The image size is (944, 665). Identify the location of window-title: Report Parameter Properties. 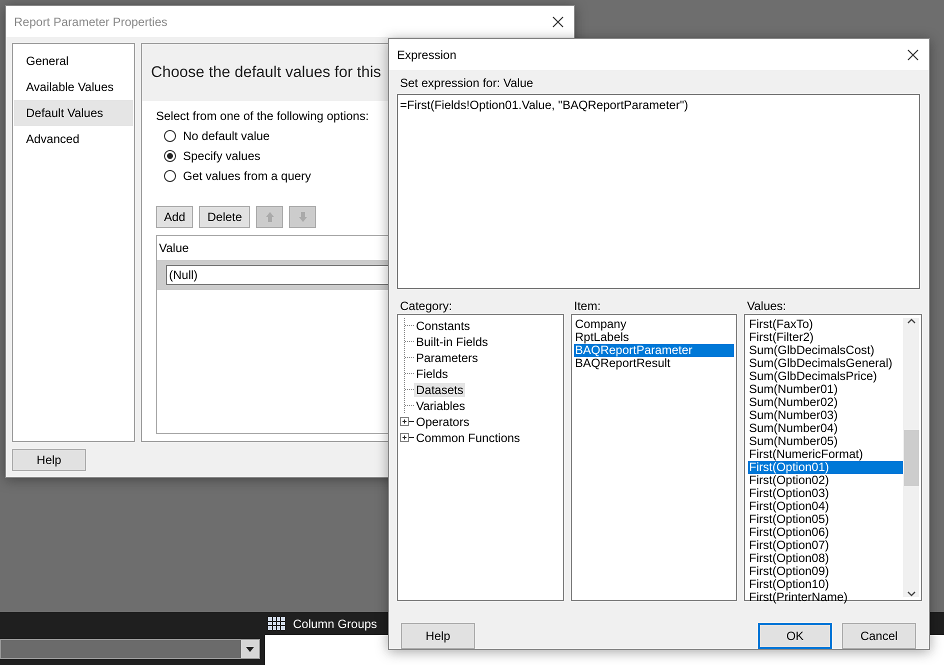
(91, 21).